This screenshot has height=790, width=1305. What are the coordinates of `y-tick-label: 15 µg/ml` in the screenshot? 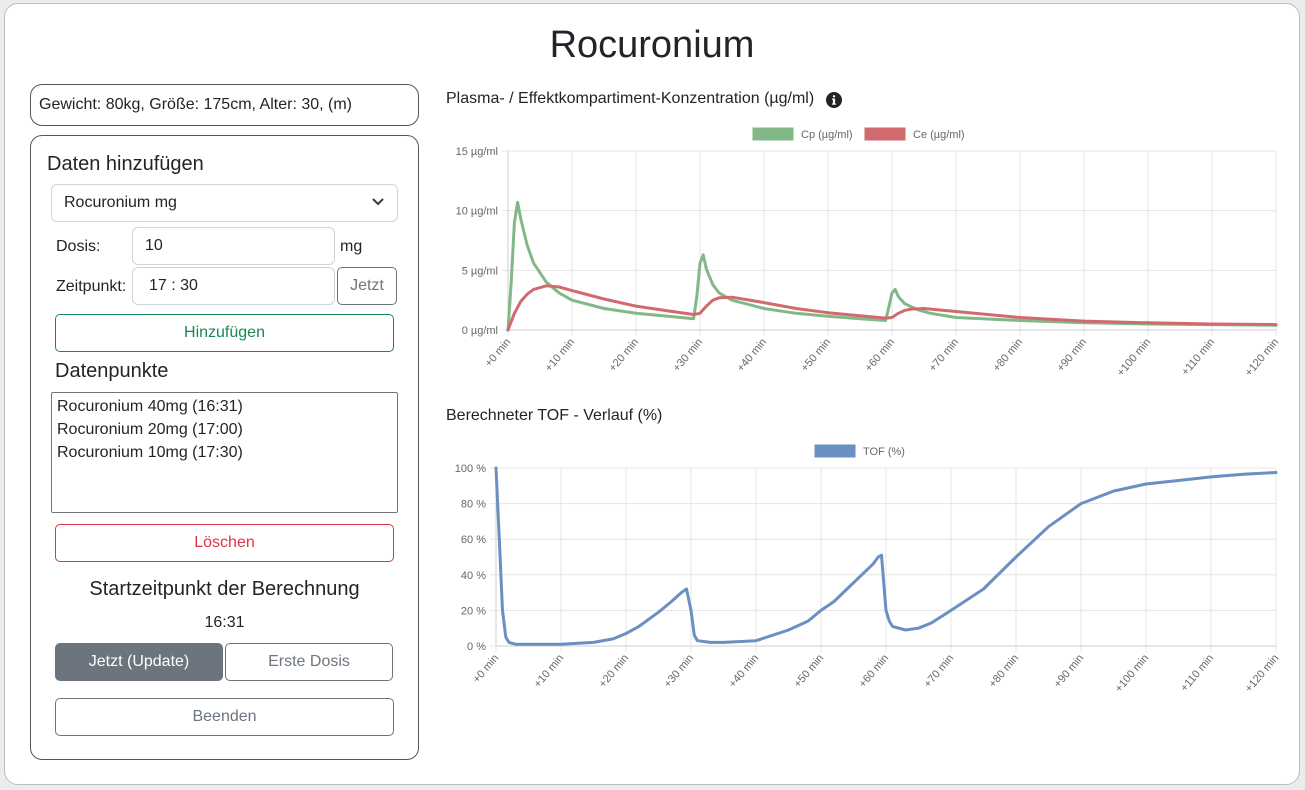 It's located at (477, 152).